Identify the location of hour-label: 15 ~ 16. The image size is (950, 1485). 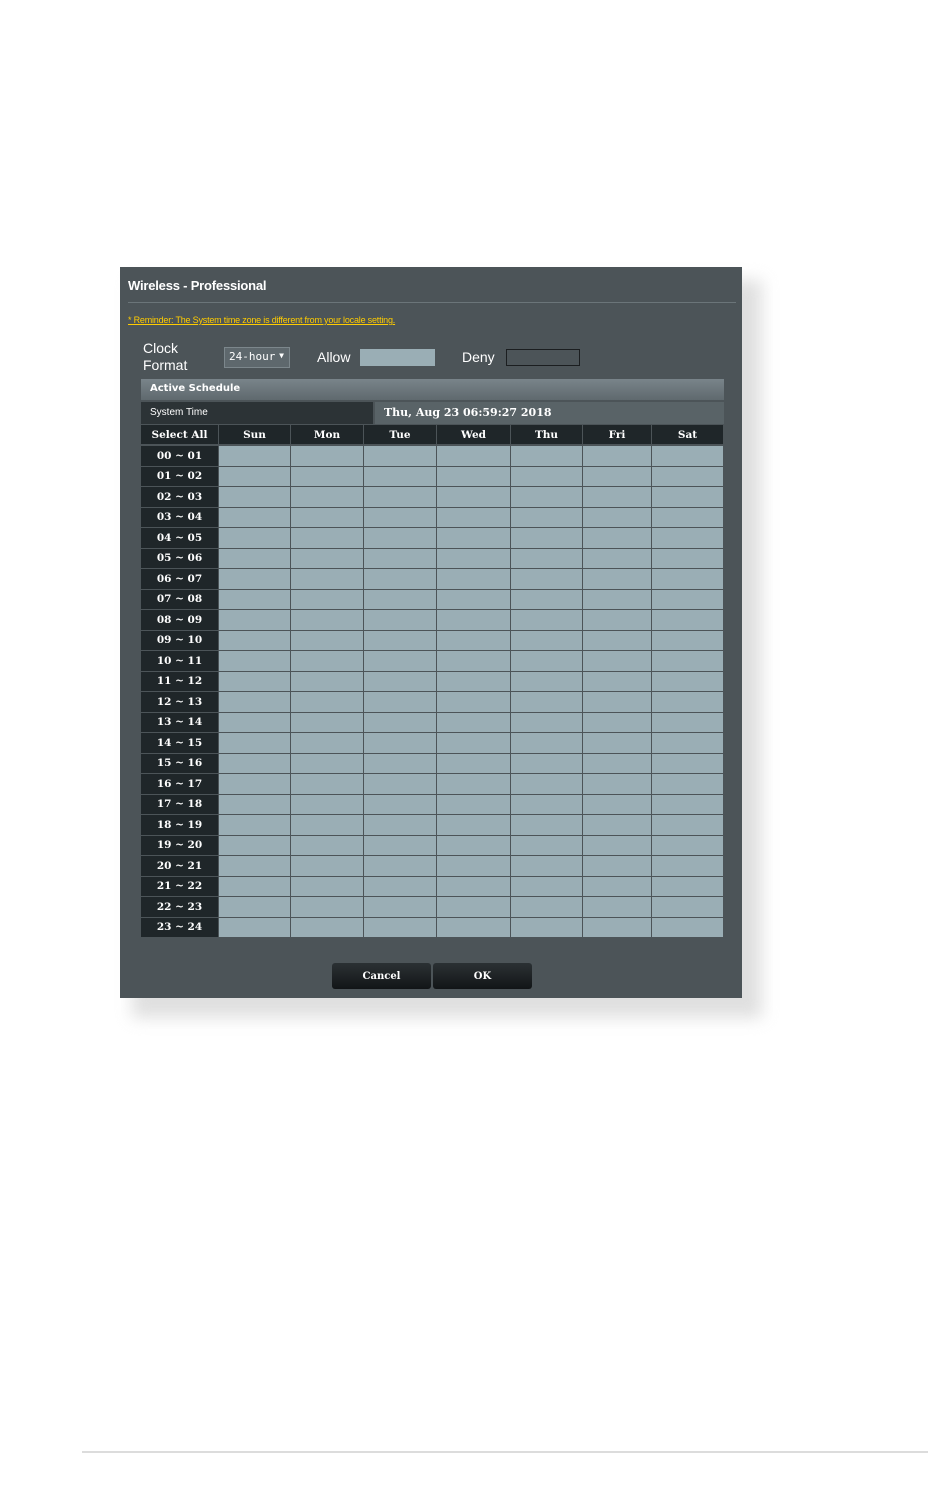
(179, 763).